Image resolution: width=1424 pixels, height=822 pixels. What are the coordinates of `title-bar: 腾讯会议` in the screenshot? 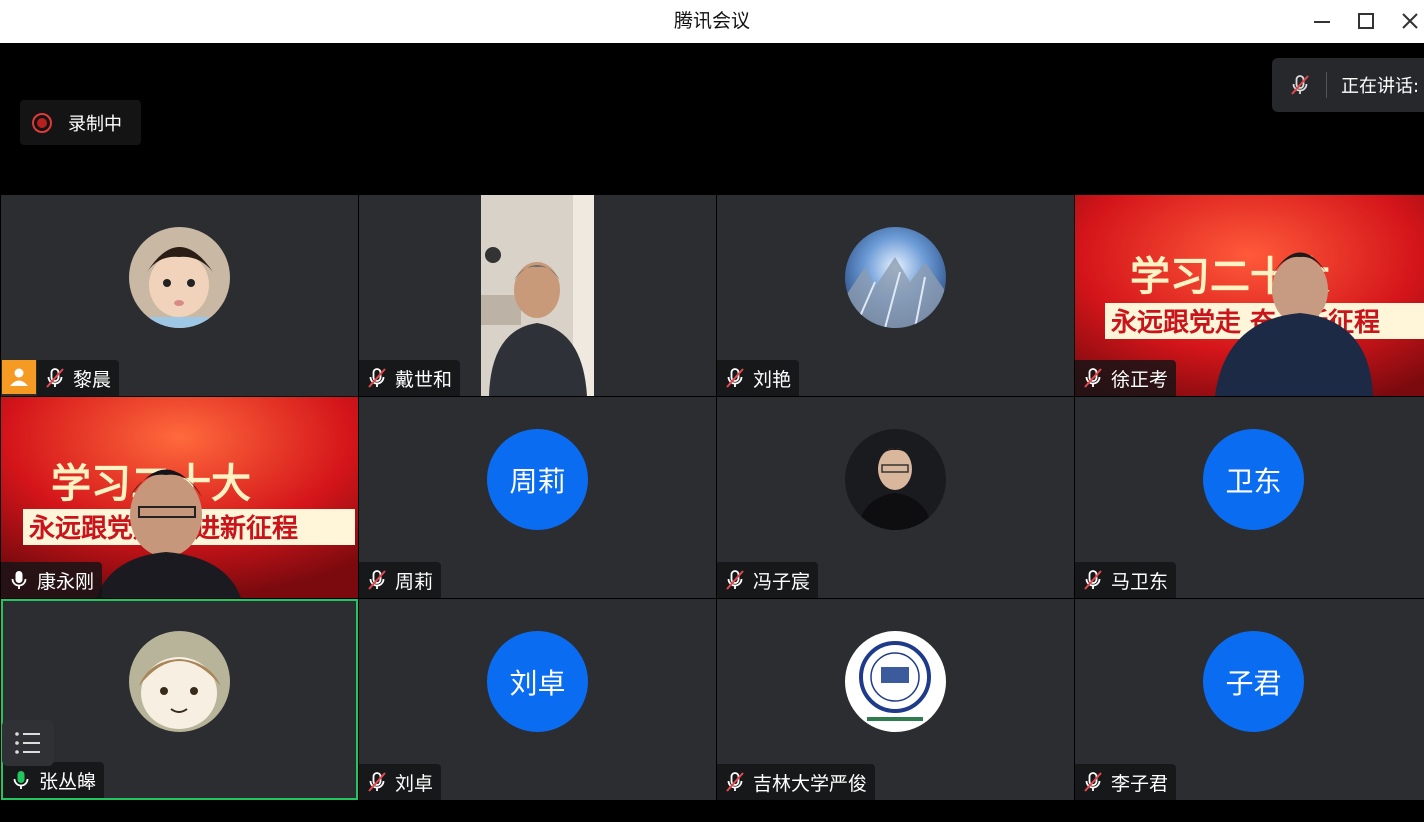 It's located at (712, 21).